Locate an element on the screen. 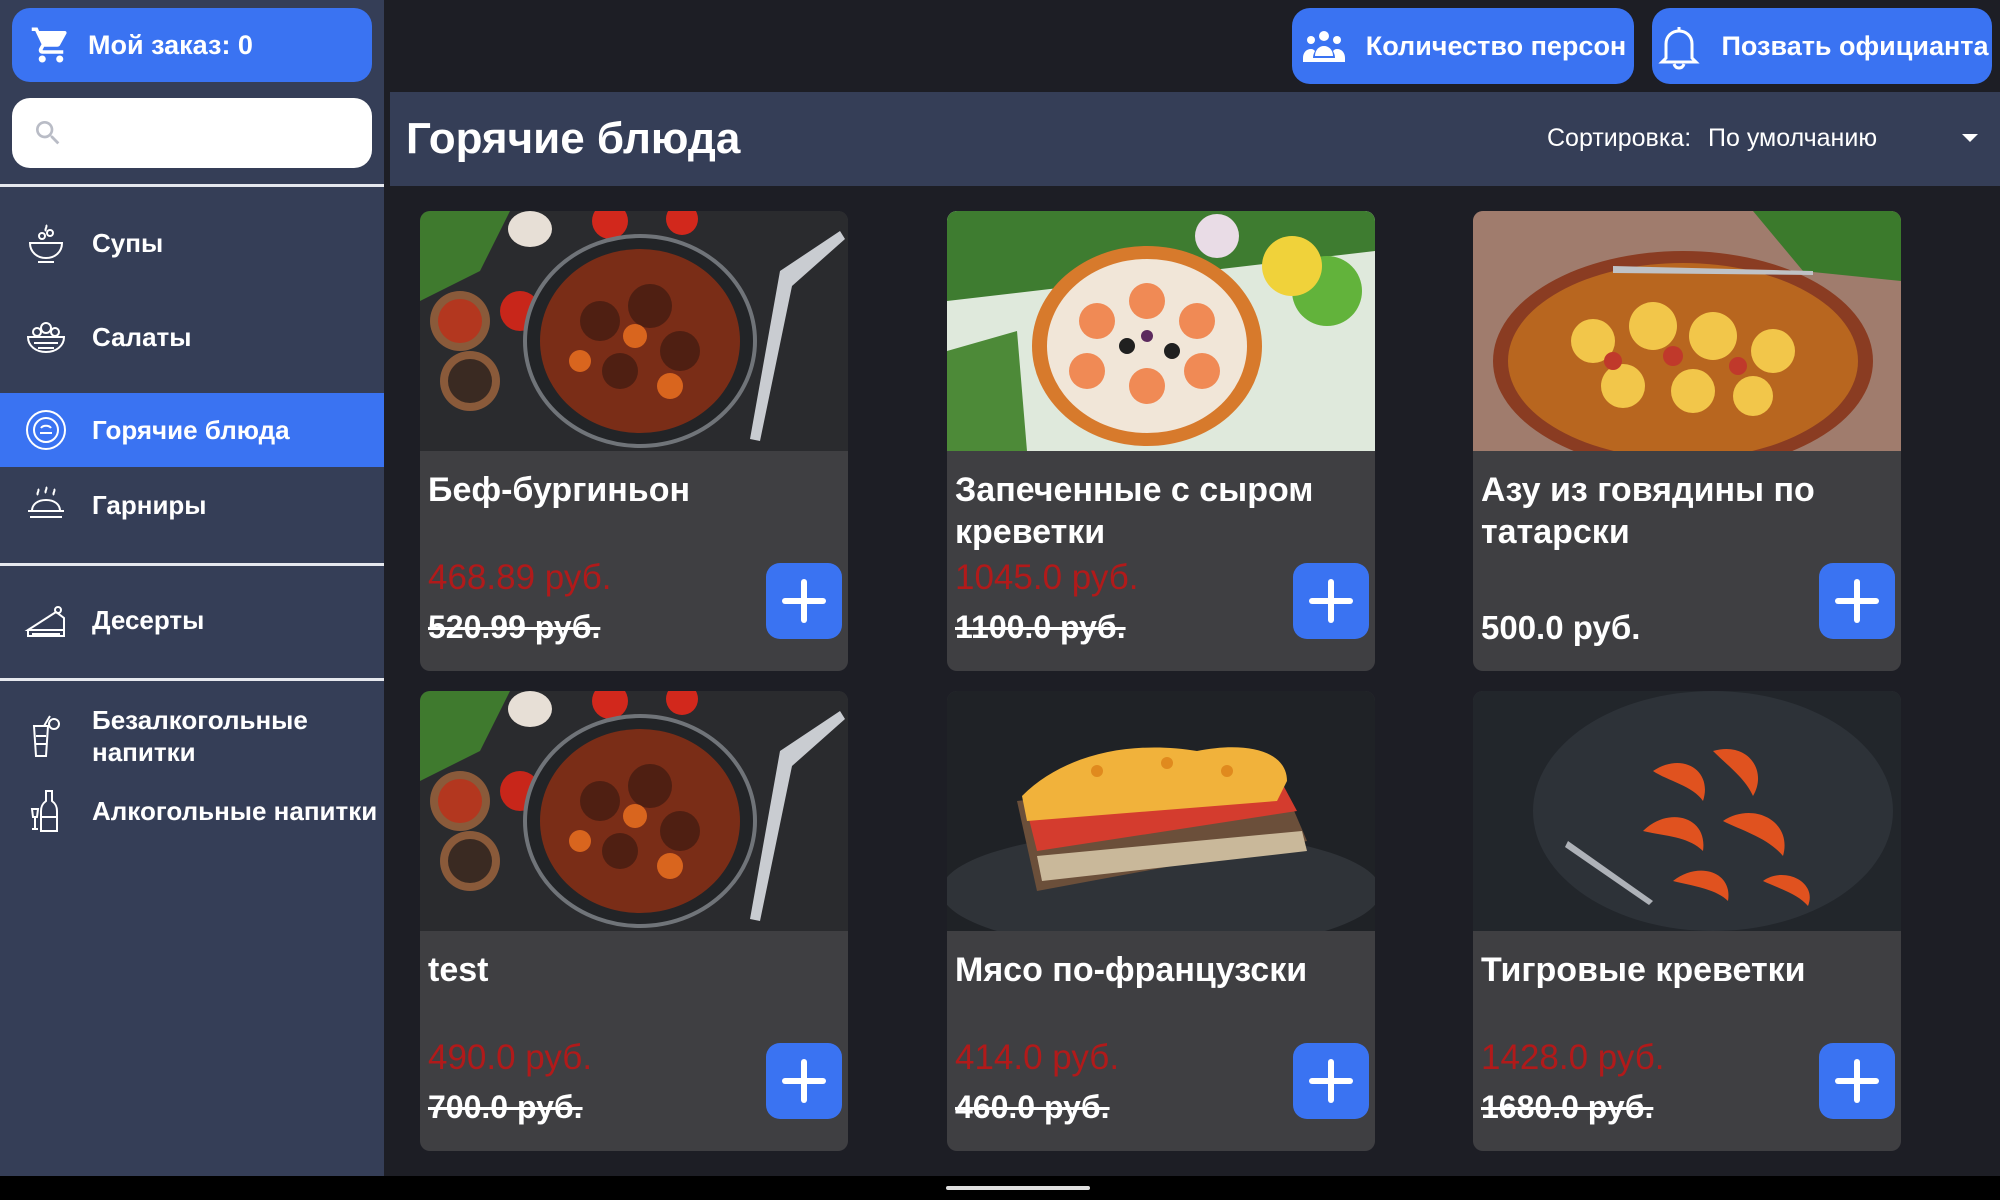 Image resolution: width=2000 pixels, height=1200 pixels. call-waiter-button: Позвать официанта is located at coordinates (1822, 46).